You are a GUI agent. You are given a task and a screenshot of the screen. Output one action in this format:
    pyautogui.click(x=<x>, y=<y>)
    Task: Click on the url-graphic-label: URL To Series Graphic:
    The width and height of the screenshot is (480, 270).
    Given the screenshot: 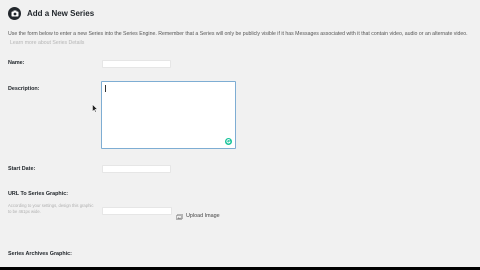 What is the action you would take?
    pyautogui.click(x=38, y=194)
    